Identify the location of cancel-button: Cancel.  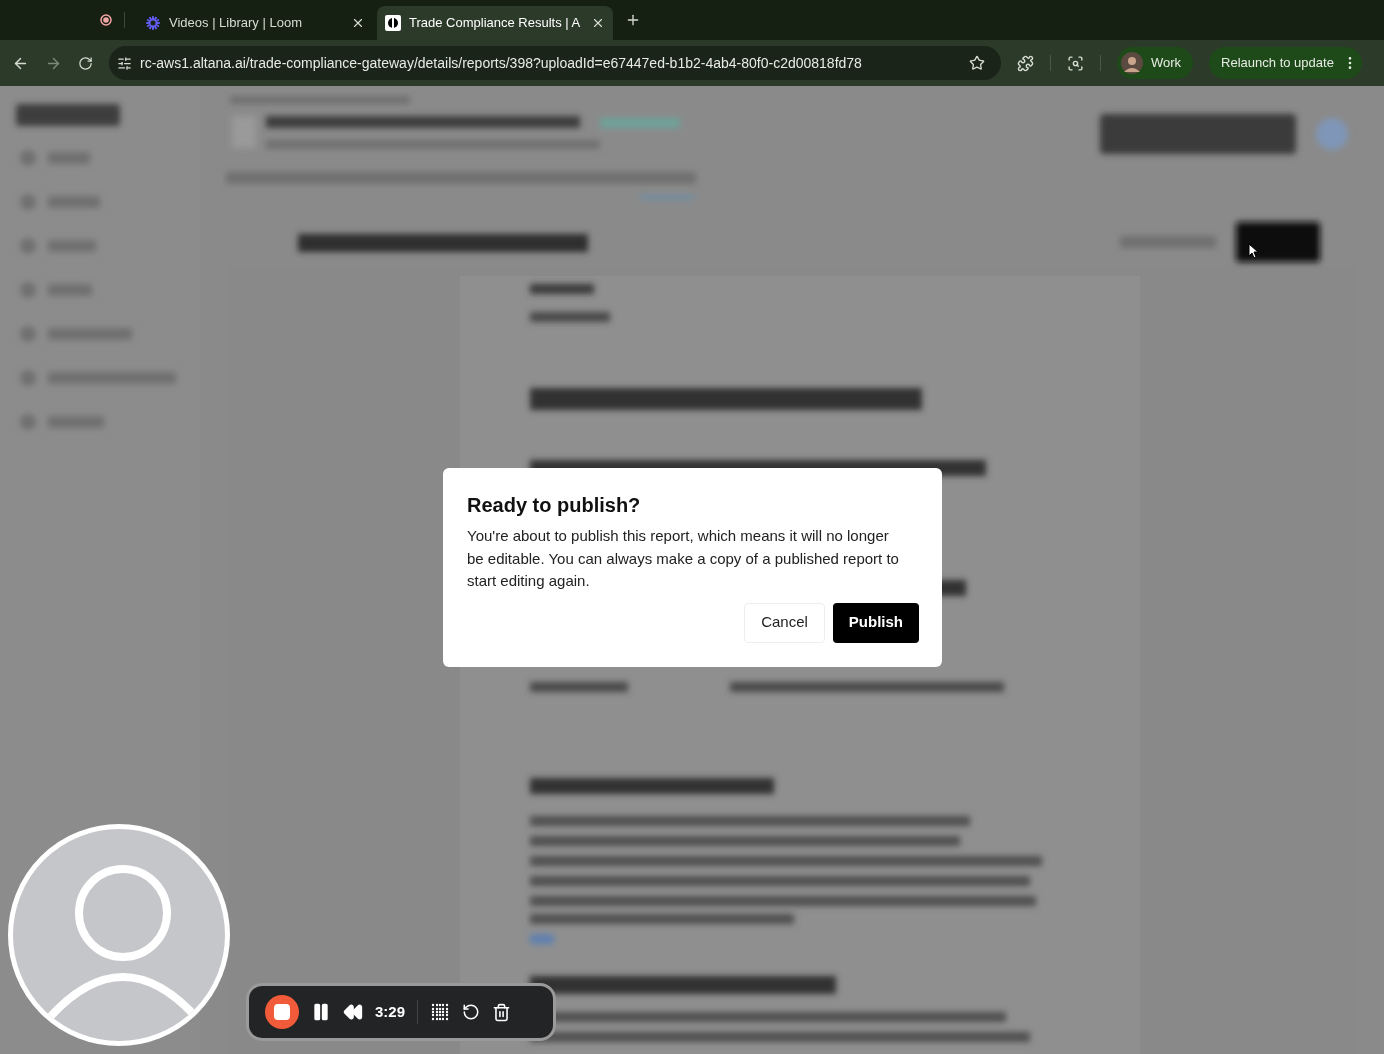
(784, 622).